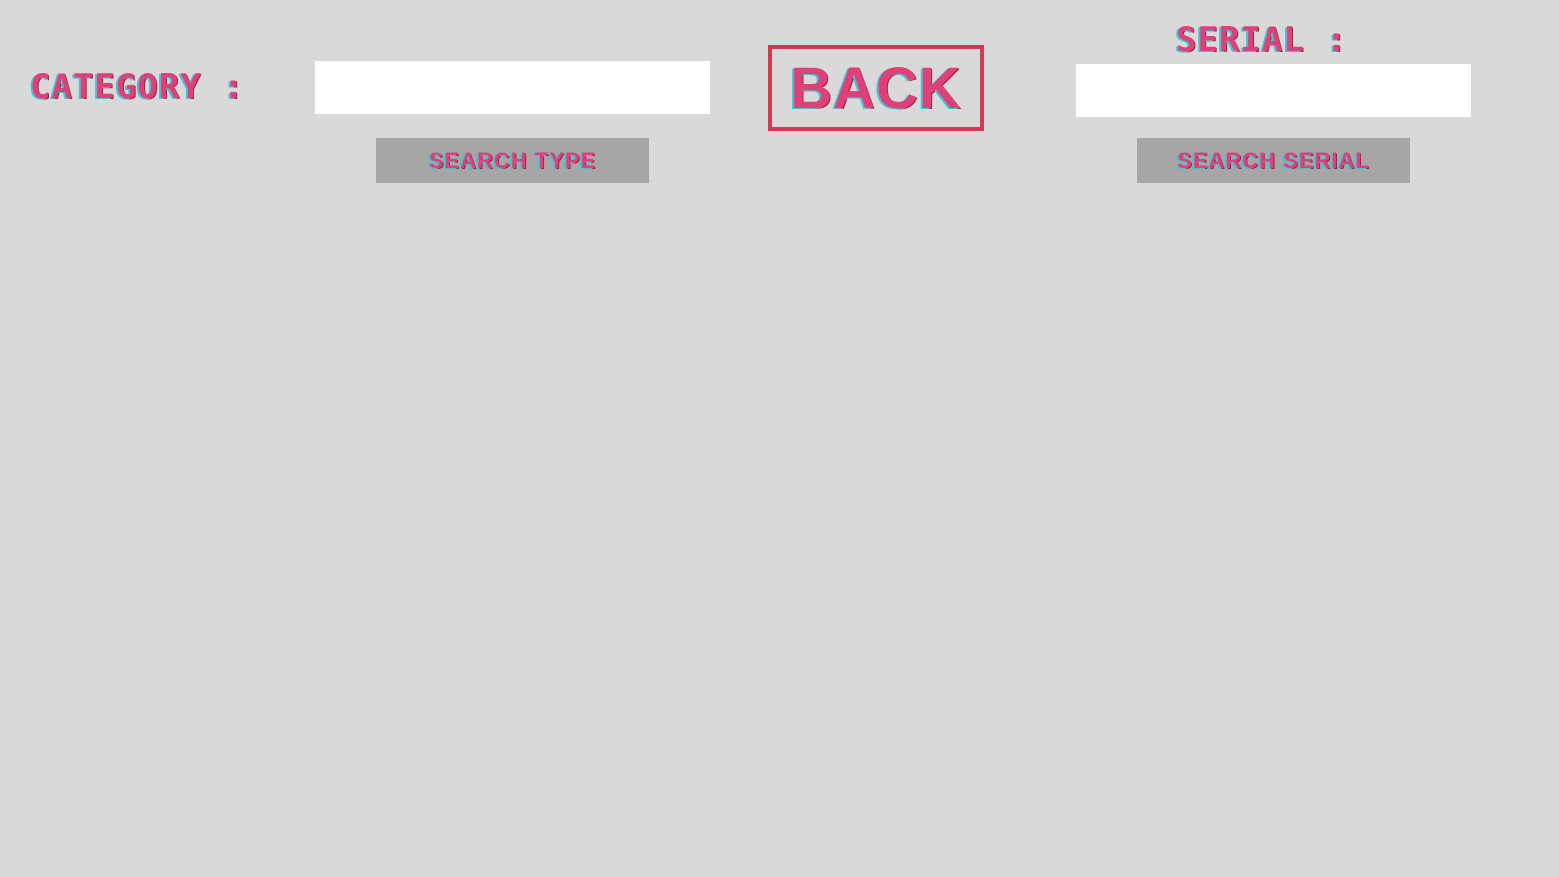 The width and height of the screenshot is (1559, 877). I want to click on back-button: BACK, so click(876, 88).